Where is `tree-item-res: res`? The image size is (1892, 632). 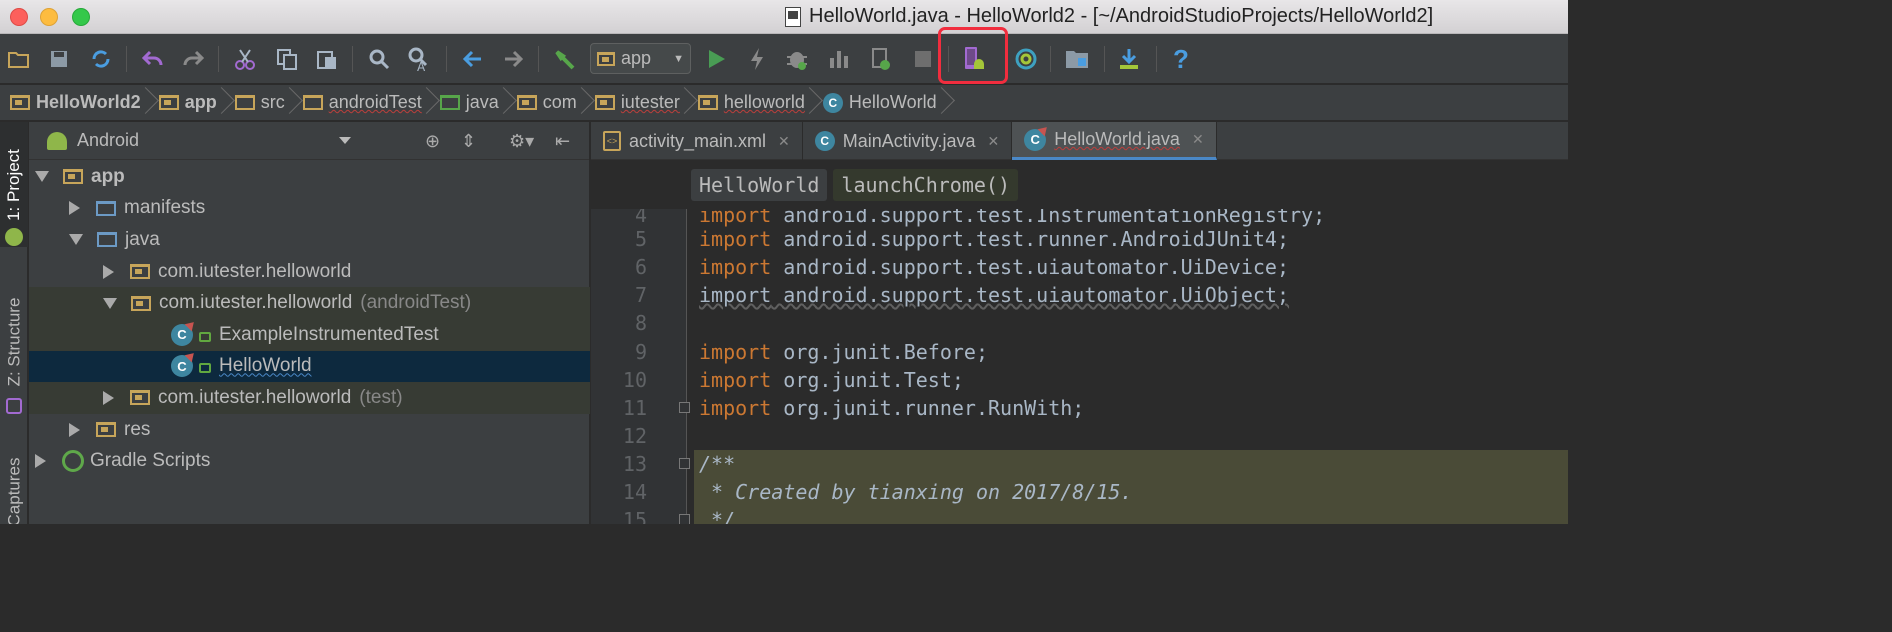
tree-item-res: res is located at coordinates (309, 430).